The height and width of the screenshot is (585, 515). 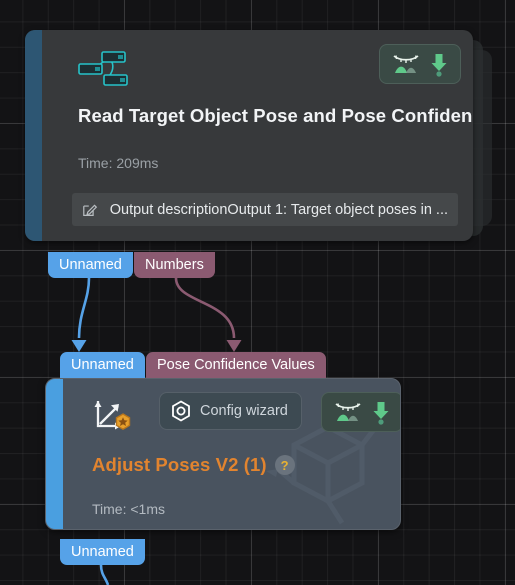 I want to click on input-port-pose-confidence-values: Pose Confidence Values, so click(x=236, y=365).